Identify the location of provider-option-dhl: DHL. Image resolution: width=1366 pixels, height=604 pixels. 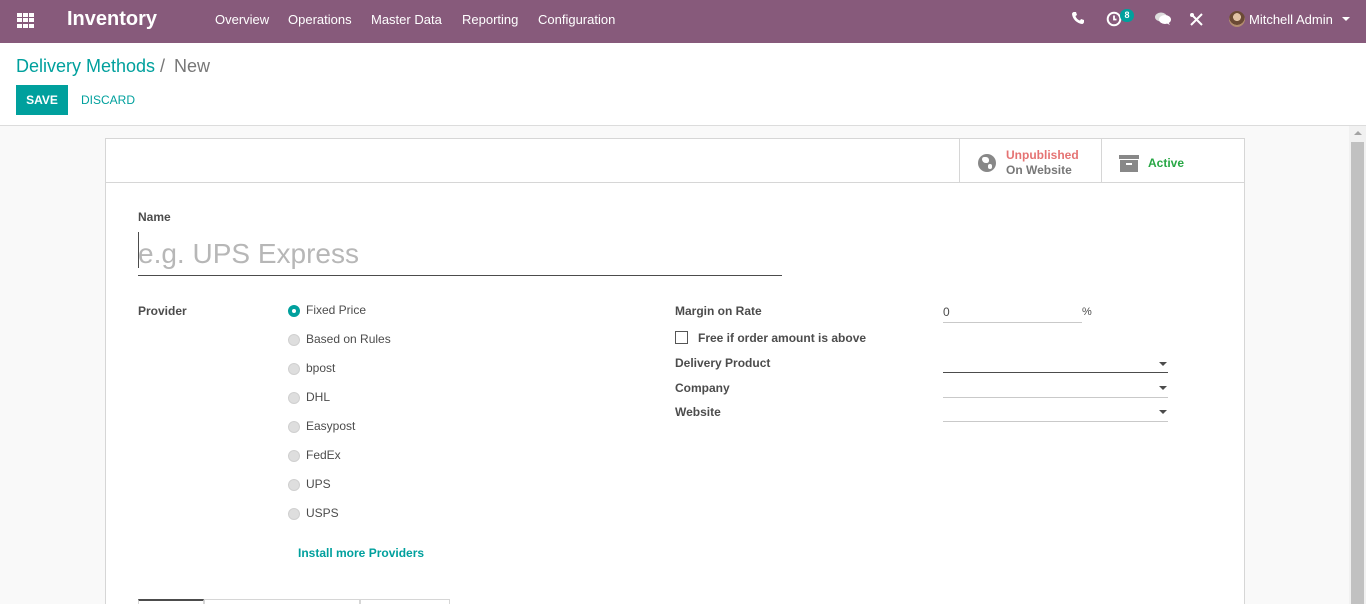
(348, 398).